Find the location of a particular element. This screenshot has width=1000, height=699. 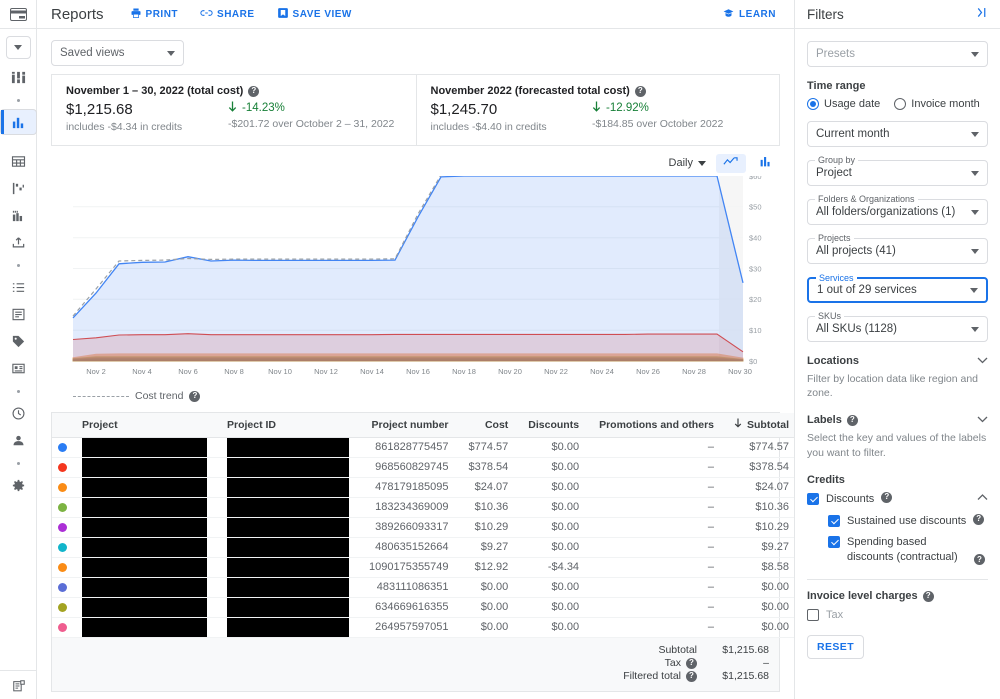

granularity-dropdown: Daily is located at coordinates (687, 163).